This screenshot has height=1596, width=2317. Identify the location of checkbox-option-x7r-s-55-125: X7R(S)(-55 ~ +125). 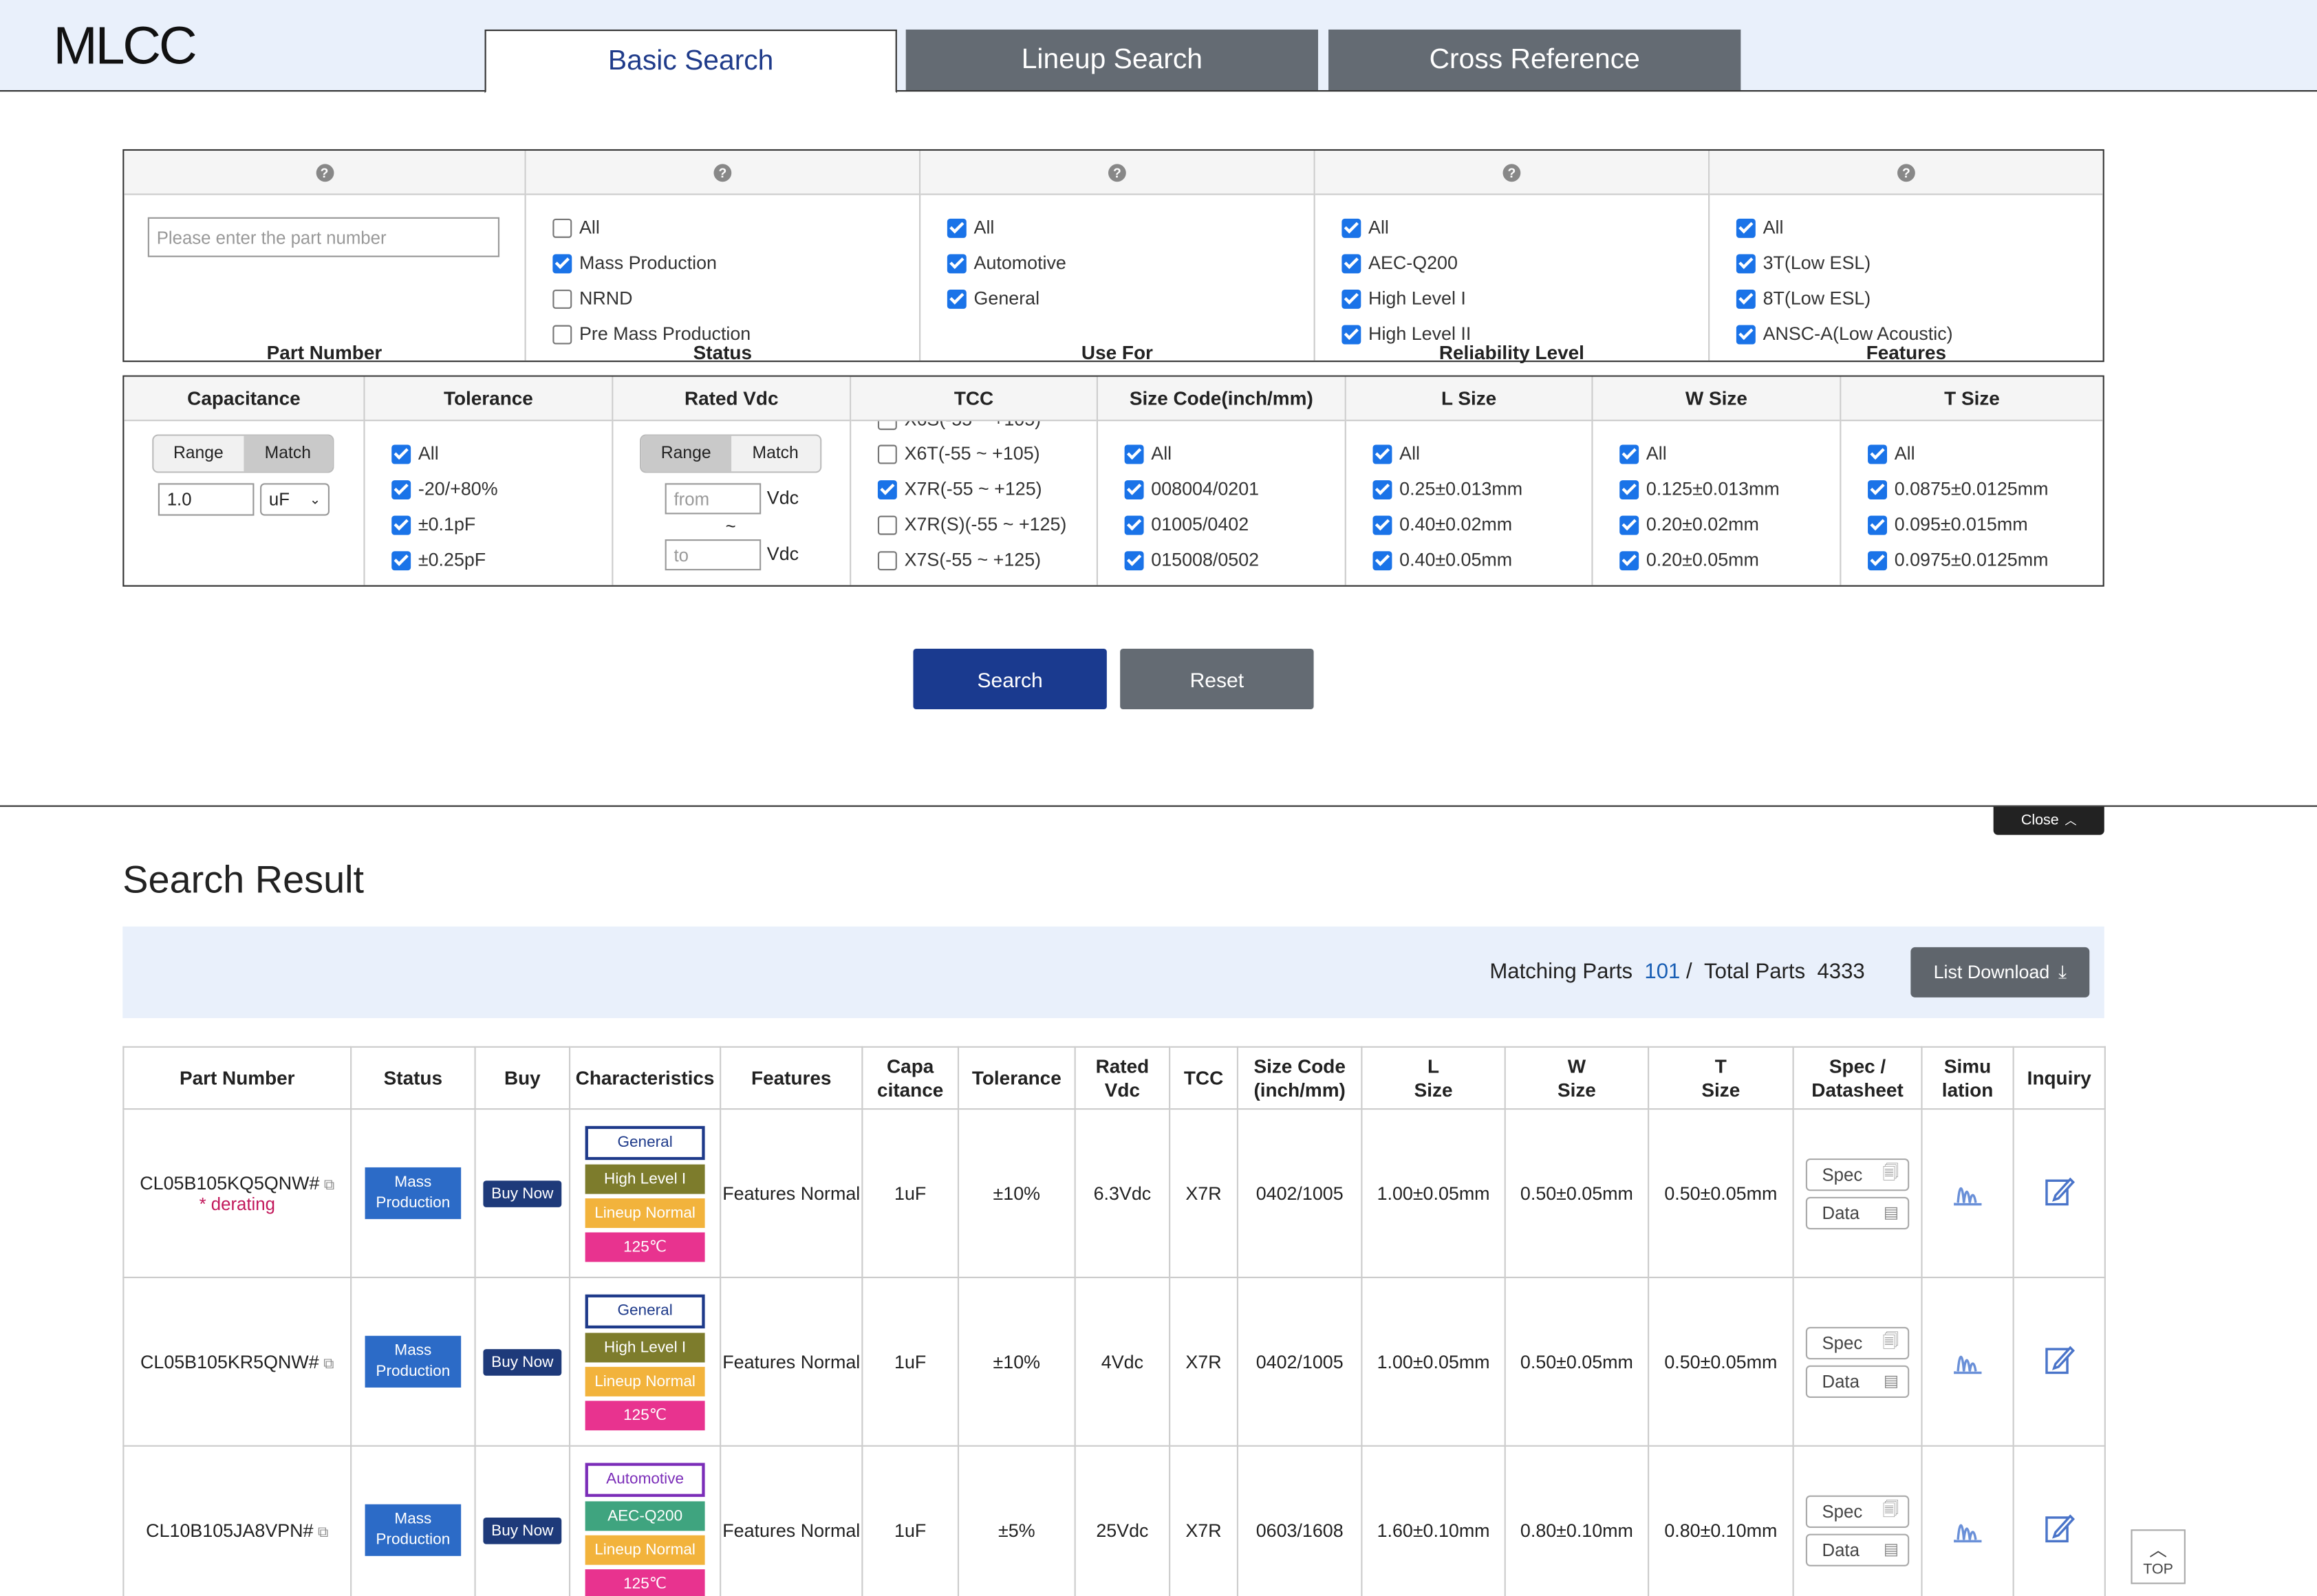
(971, 525).